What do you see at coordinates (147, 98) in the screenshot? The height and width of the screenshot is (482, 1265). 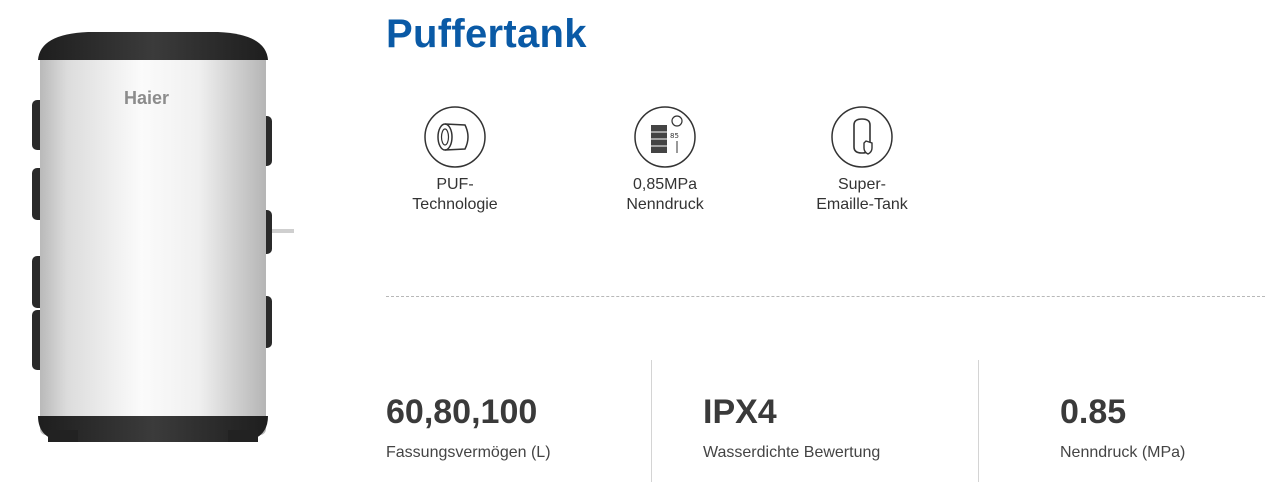 I see `brand-logo: Haier` at bounding box center [147, 98].